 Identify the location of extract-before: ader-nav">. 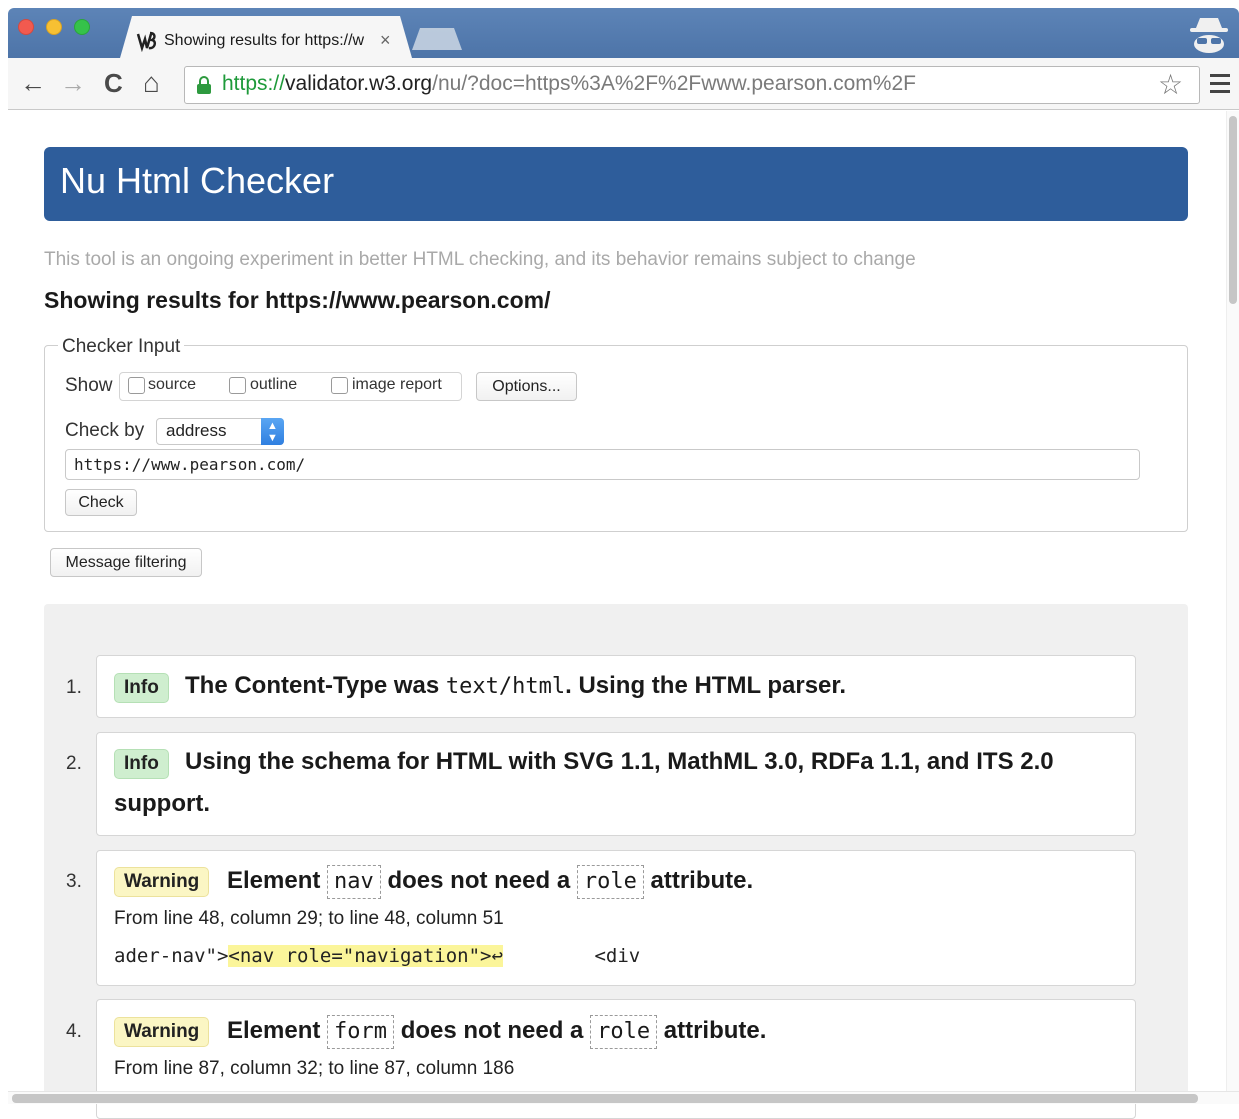
(171, 956).